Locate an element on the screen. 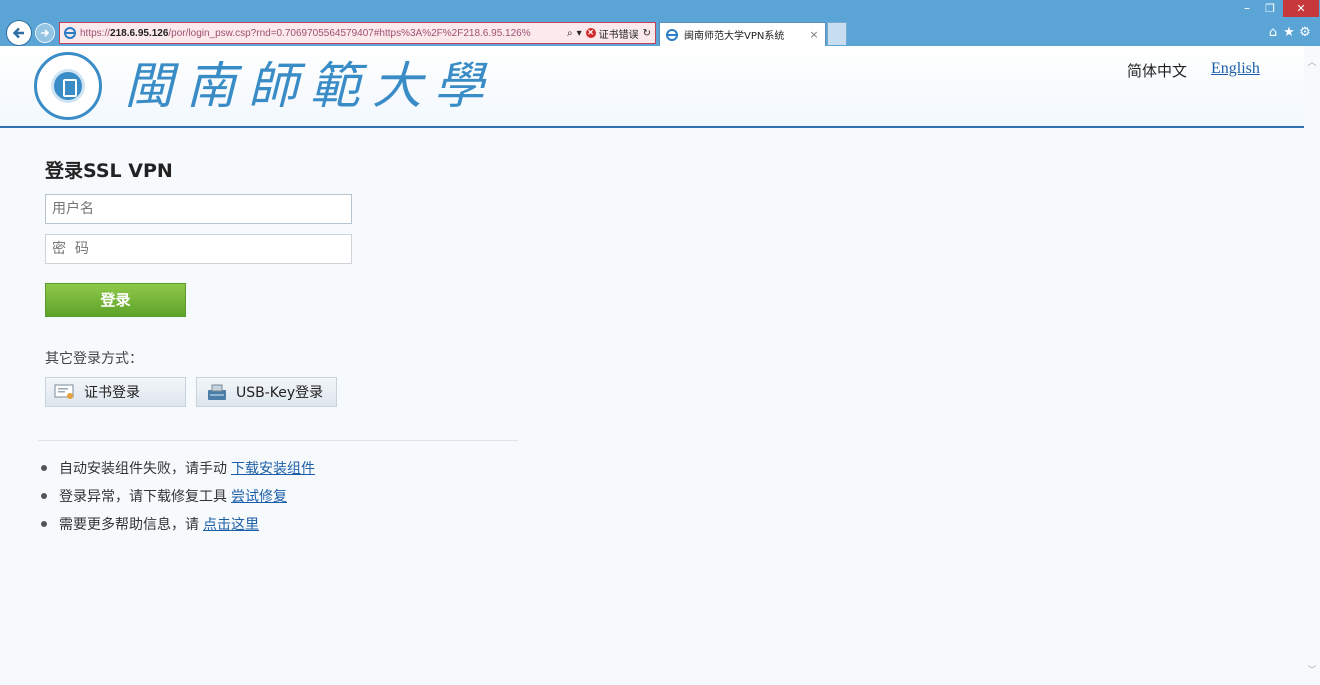  home-icon: ⌂ is located at coordinates (1273, 33).